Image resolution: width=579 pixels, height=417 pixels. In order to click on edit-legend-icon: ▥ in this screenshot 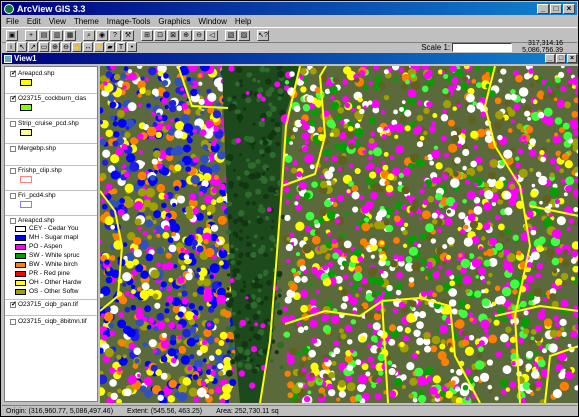, I will do `click(57, 35)`.